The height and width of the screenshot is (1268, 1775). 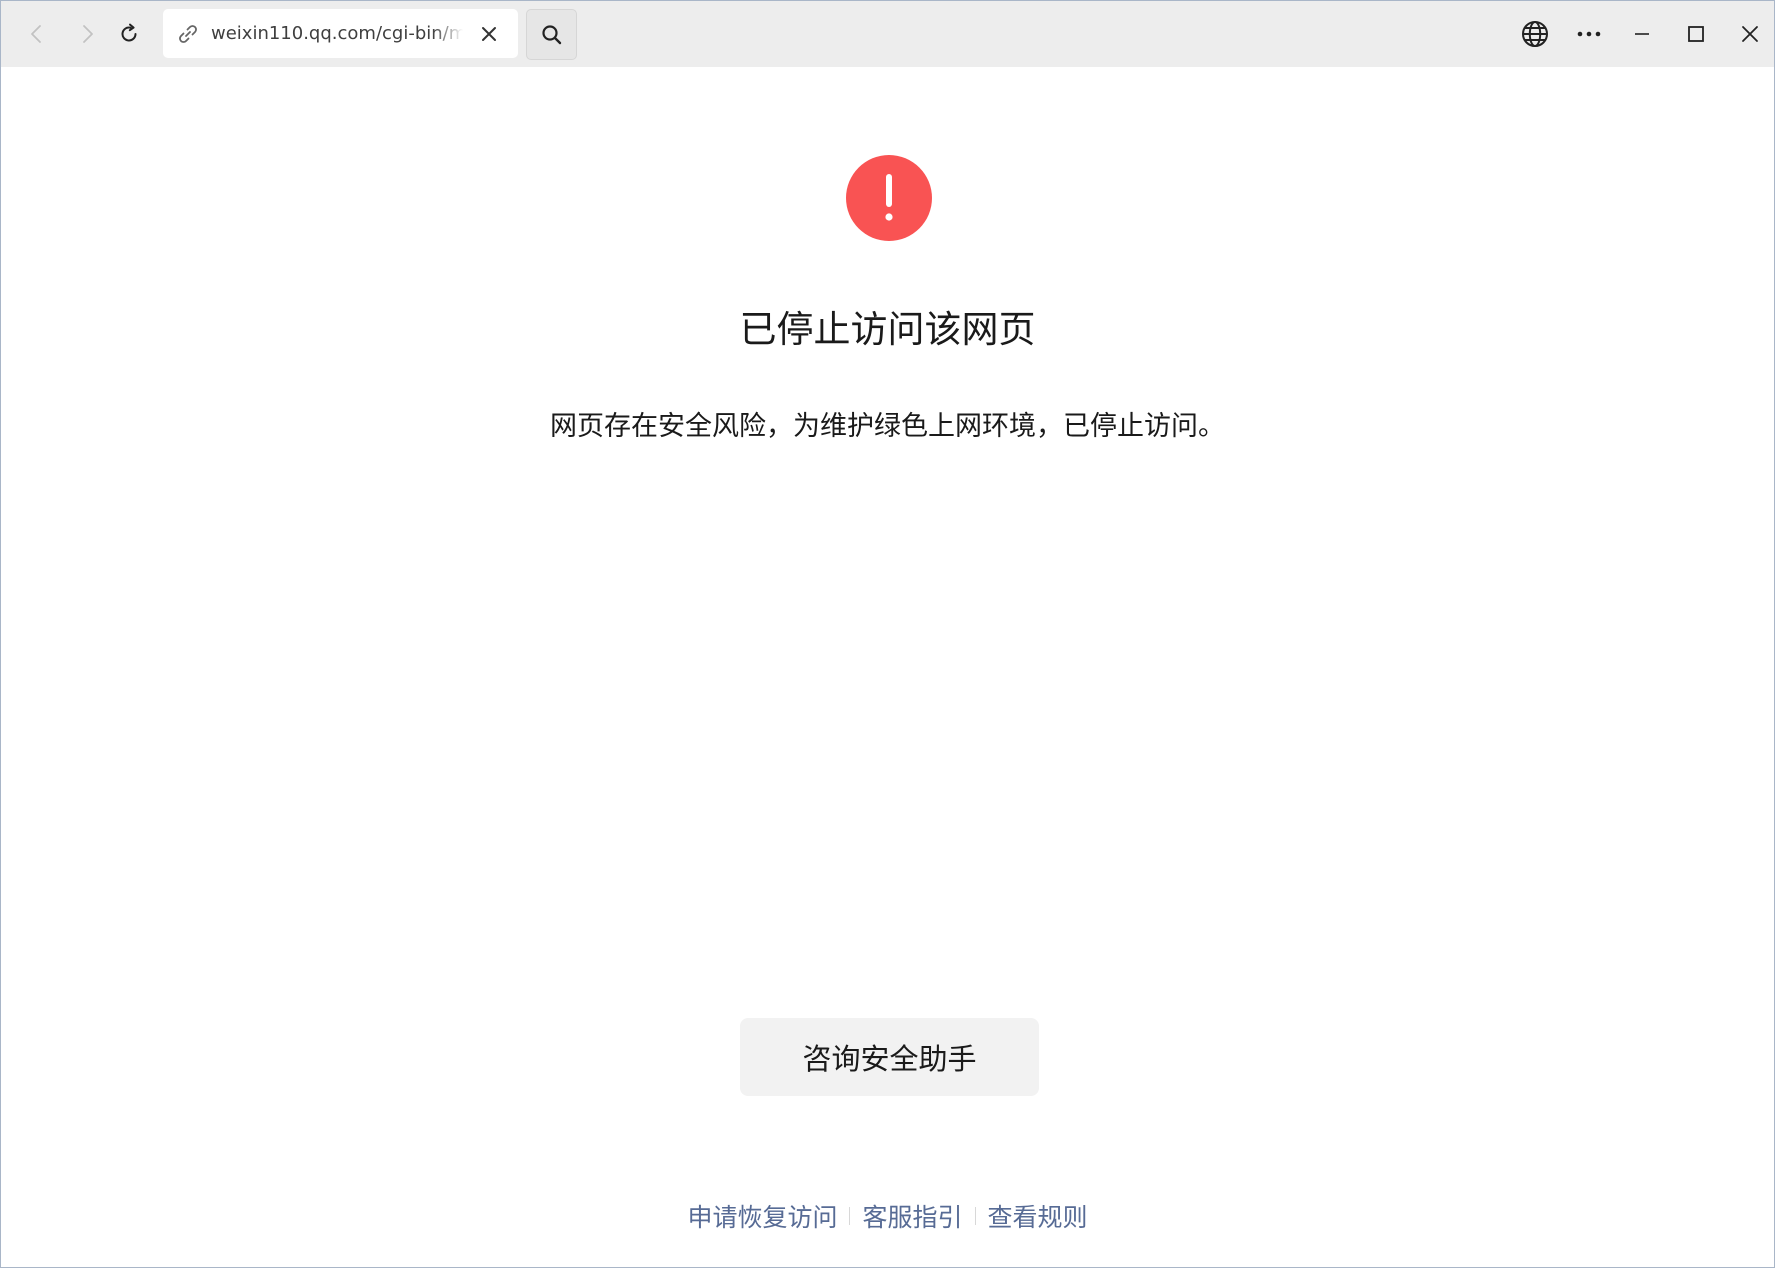 I want to click on more-icon, so click(x=1589, y=34).